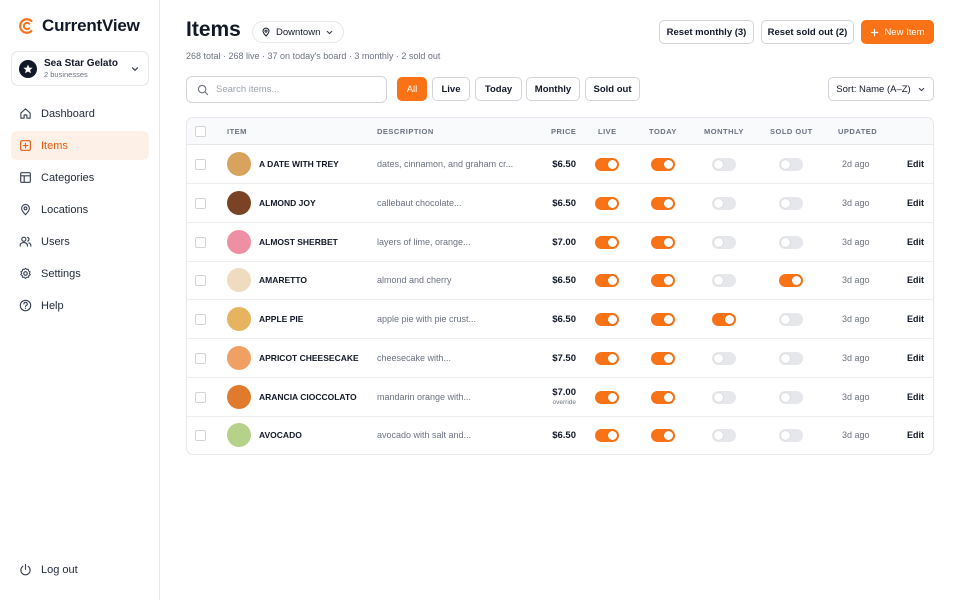 The height and width of the screenshot is (600, 960). I want to click on home-icon, so click(25, 113).